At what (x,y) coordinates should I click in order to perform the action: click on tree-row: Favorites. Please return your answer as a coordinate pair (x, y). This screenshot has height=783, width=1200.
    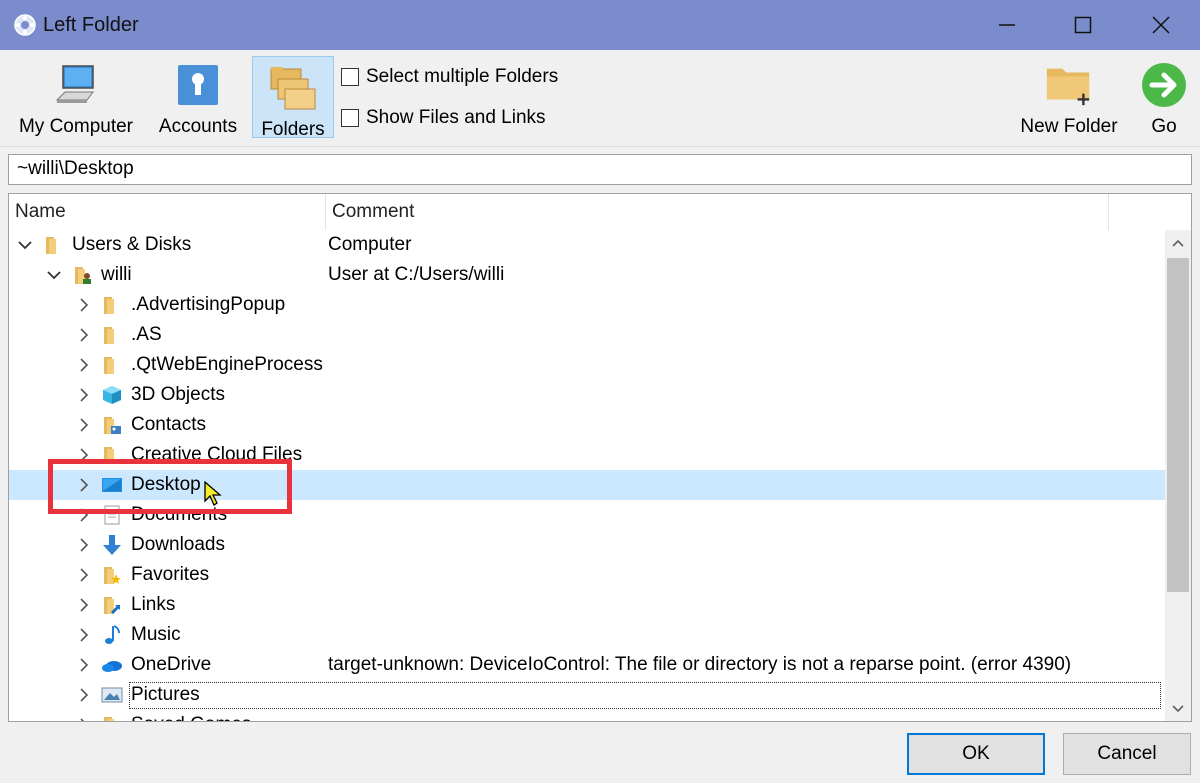
    Looking at the image, I should click on (587, 575).